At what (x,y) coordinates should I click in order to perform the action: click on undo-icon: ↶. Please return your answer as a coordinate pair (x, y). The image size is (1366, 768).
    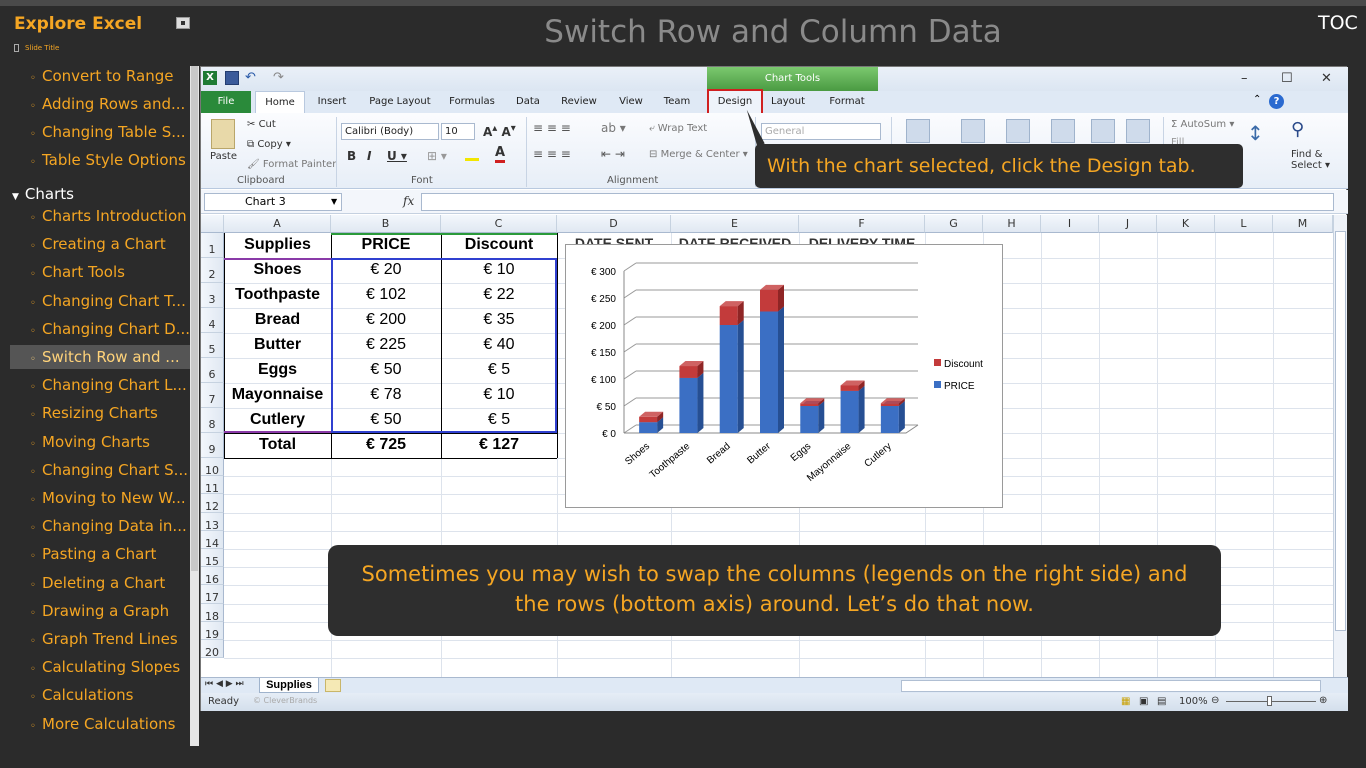
    Looking at the image, I should click on (252, 78).